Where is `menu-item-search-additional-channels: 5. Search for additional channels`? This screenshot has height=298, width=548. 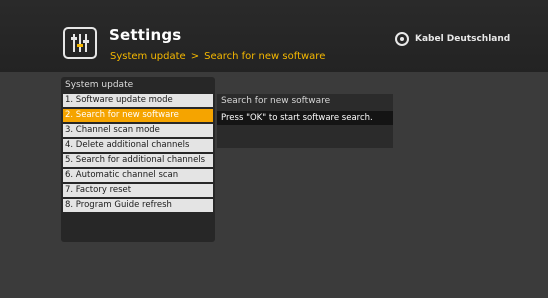 menu-item-search-additional-channels: 5. Search for additional channels is located at coordinates (138, 160).